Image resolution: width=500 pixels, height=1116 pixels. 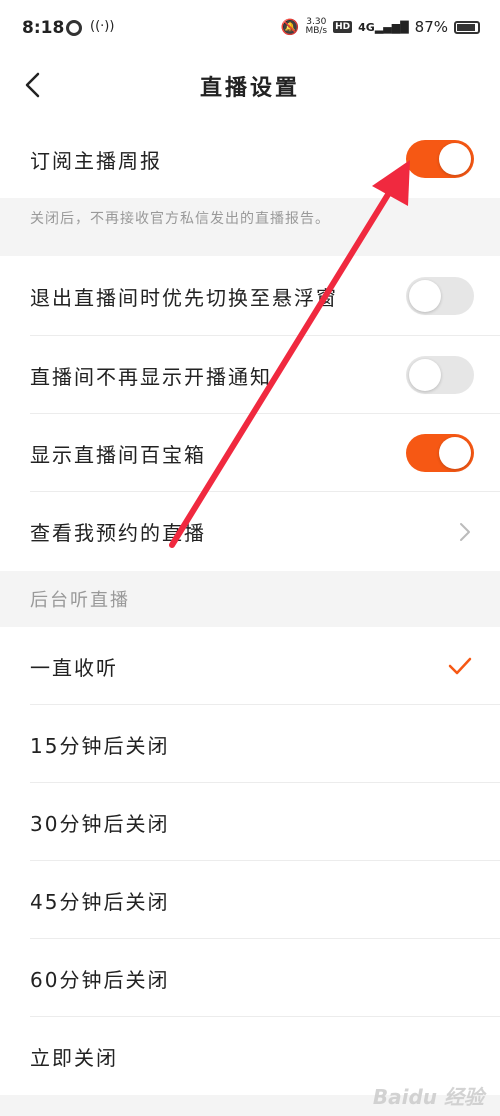 What do you see at coordinates (250, 744) in the screenshot?
I see `listen-option-15min: 15分钟后关闭` at bounding box center [250, 744].